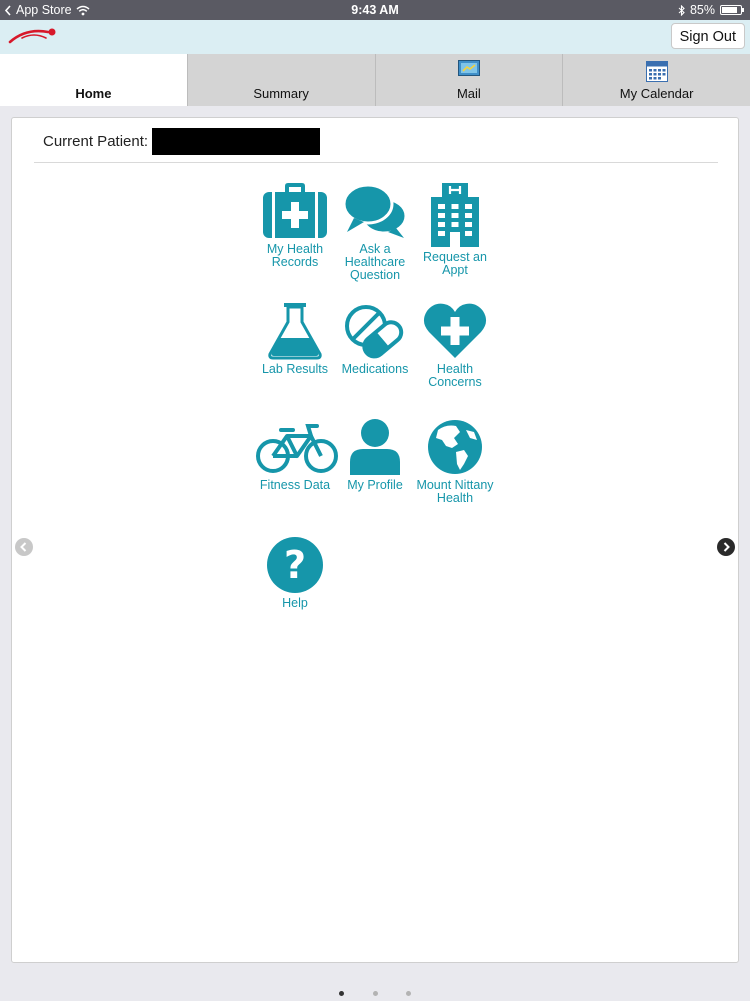 Image resolution: width=750 pixels, height=1001 pixels. Describe the element at coordinates (455, 375) in the screenshot. I see `tile-label: Health Concerns` at that location.